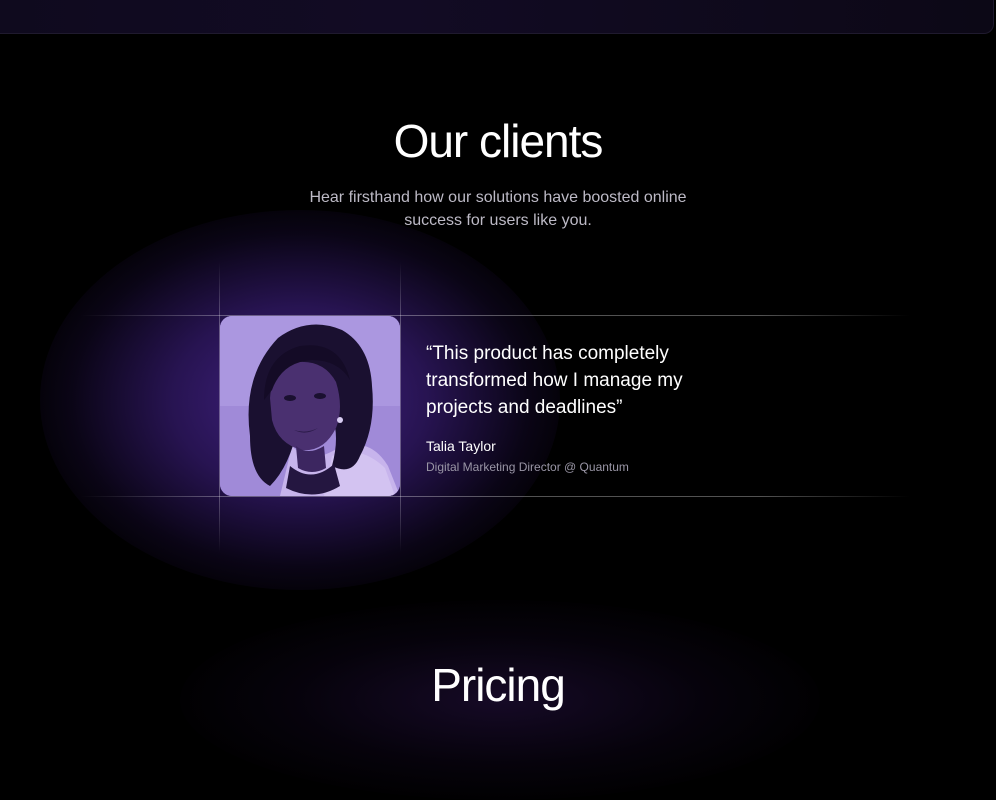  I want to click on testimonial-avatar, so click(310, 406).